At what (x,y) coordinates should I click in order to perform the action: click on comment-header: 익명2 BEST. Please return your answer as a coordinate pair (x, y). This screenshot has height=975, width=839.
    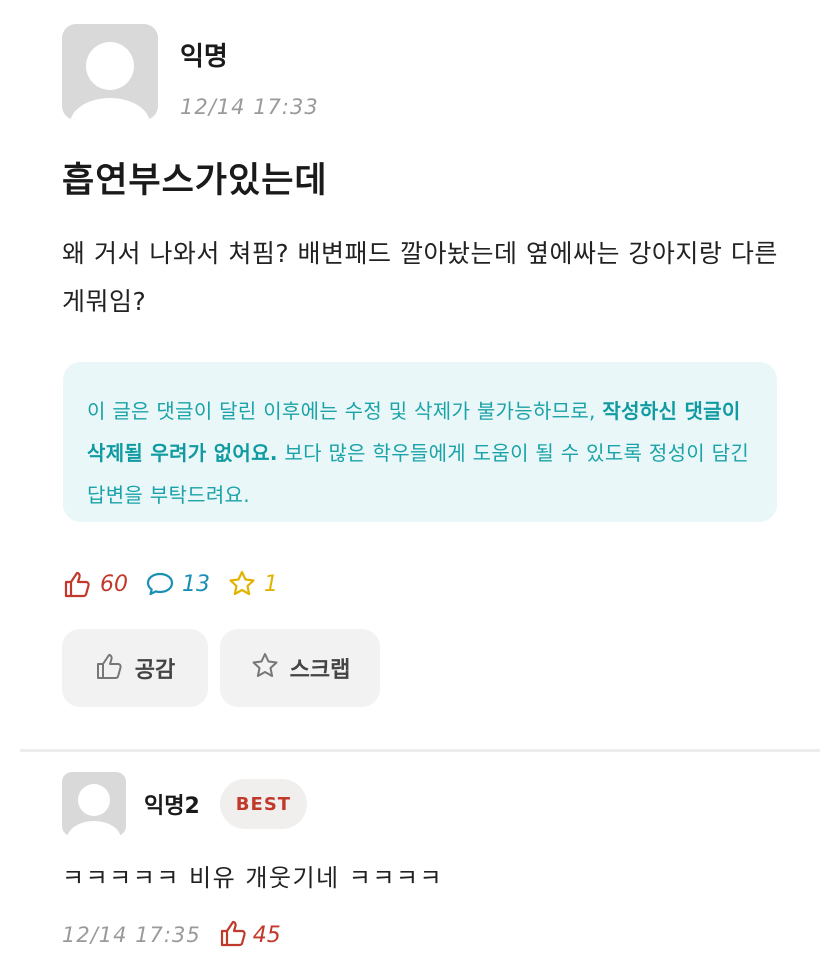
    Looking at the image, I should click on (185, 804).